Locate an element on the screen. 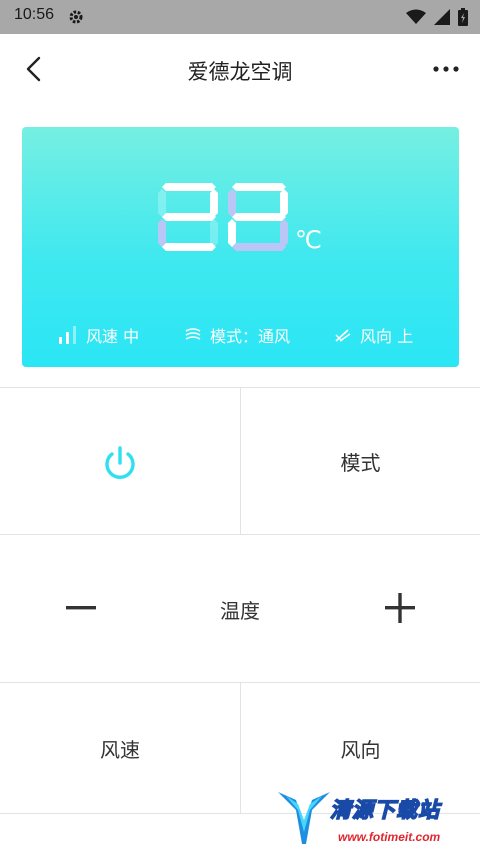  watermark-url: www.fotimeit.com is located at coordinates (389, 837).